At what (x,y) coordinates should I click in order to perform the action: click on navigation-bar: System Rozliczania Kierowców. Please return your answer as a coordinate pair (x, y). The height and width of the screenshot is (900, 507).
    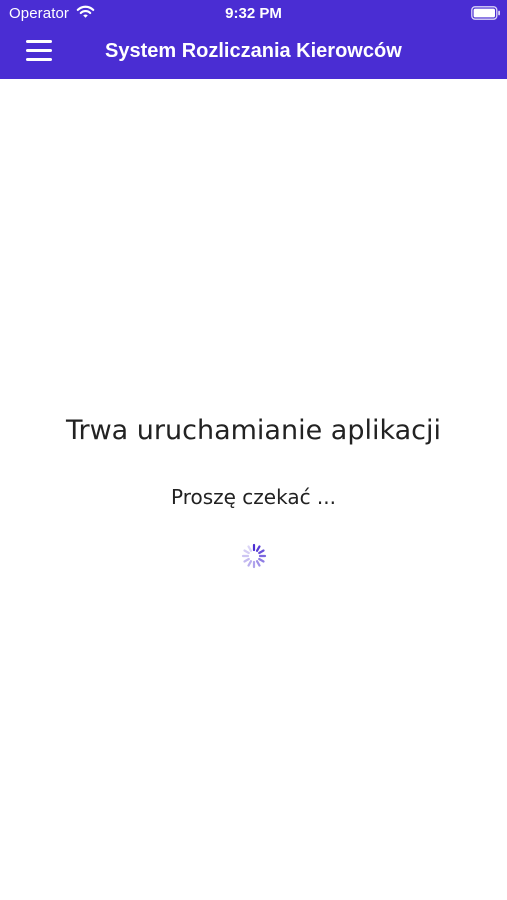
    Looking at the image, I should click on (253, 53).